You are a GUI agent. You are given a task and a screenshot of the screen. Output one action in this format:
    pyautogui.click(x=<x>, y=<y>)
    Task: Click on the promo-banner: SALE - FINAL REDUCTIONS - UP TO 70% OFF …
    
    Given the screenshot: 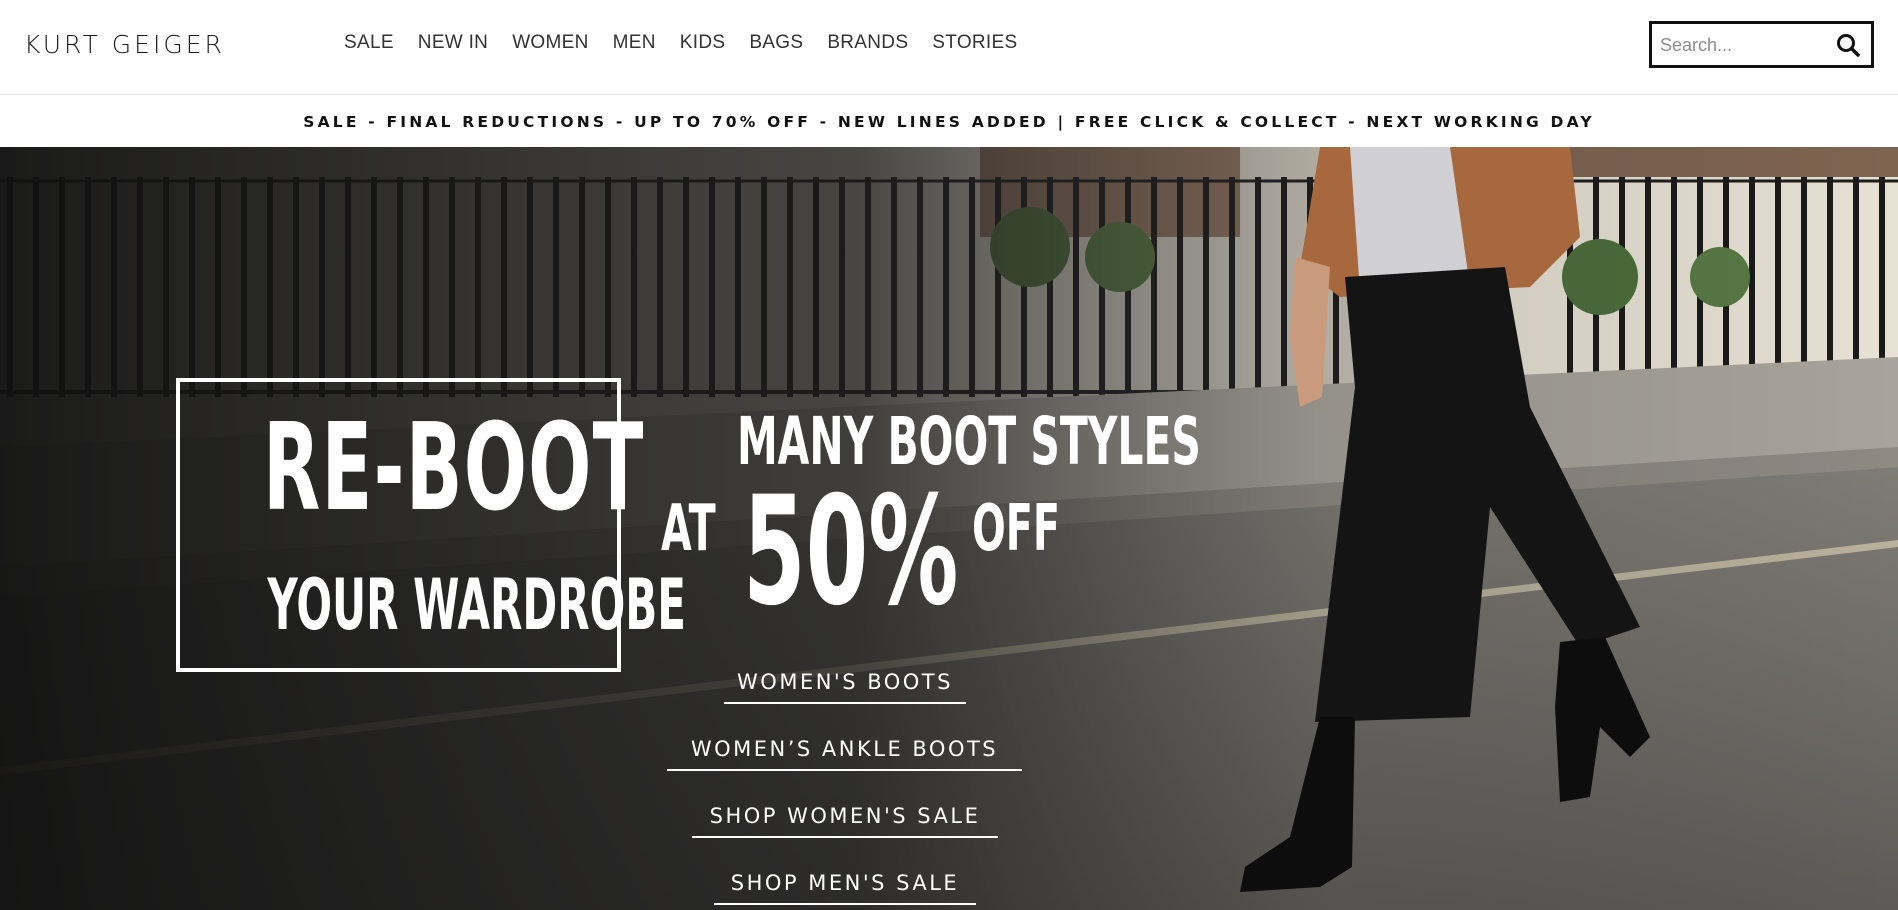 What is the action you would take?
    pyautogui.click(x=949, y=122)
    